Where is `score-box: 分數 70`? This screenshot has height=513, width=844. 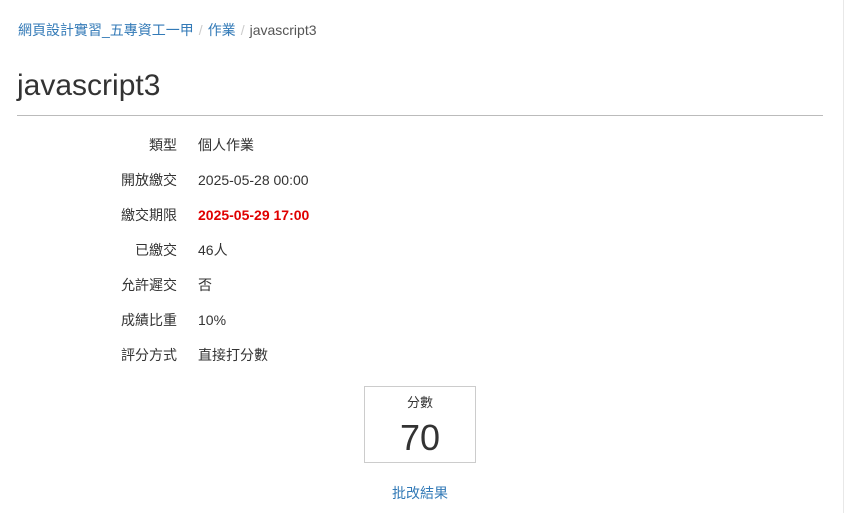 score-box: 分數 70 is located at coordinates (420, 424).